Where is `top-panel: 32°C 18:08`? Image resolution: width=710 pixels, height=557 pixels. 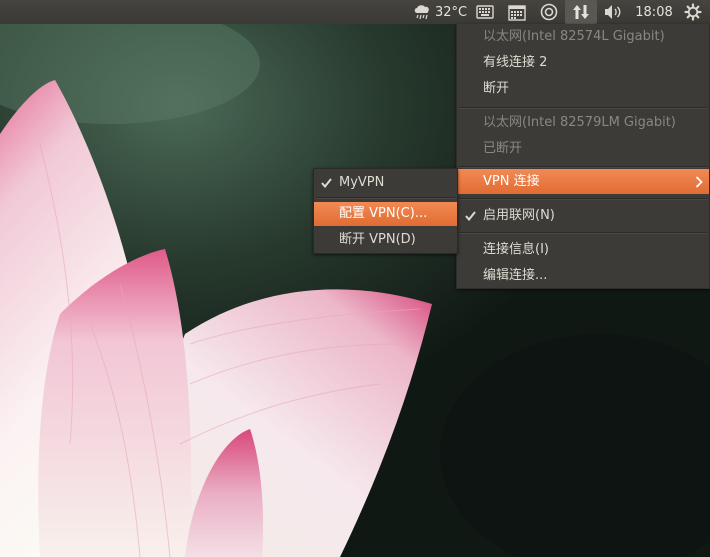
top-panel: 32°C 18:08 is located at coordinates (355, 12).